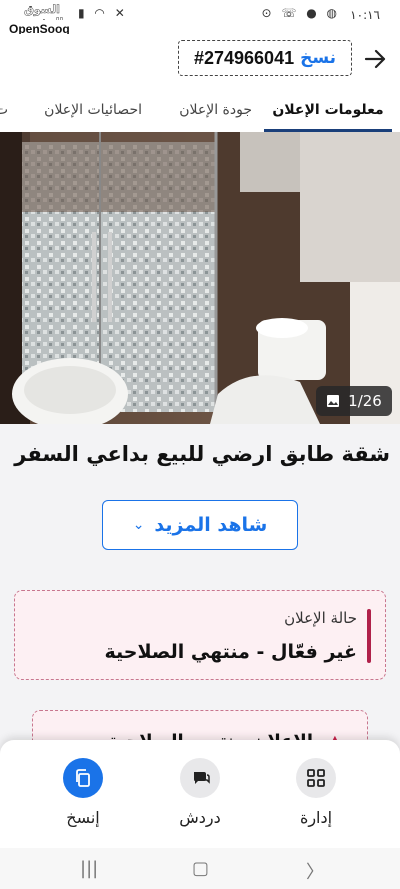 The image size is (400, 889). I want to click on chat-bubble-icon, so click(200, 778).